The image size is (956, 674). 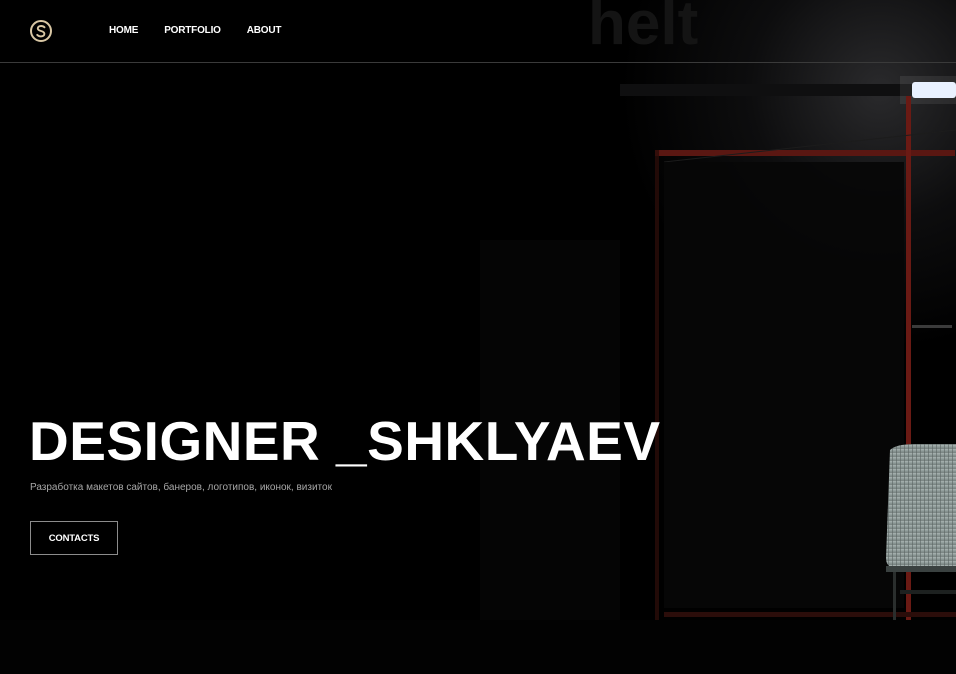 I want to click on nav-home-link: HOME, so click(x=123, y=30).